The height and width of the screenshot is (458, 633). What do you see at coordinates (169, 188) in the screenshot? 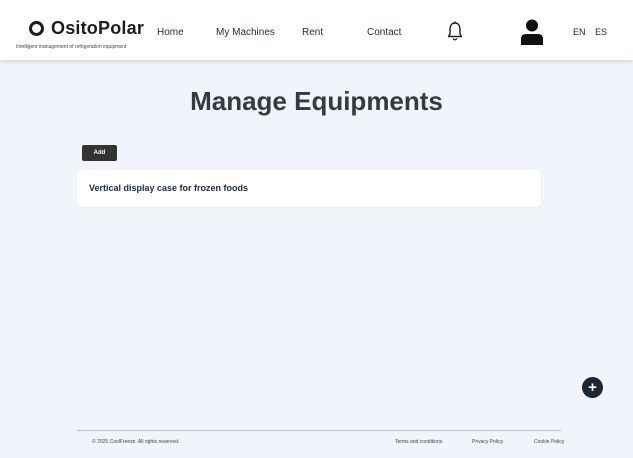
I see `equipment-name: Vertical display case for frozen foods` at bounding box center [169, 188].